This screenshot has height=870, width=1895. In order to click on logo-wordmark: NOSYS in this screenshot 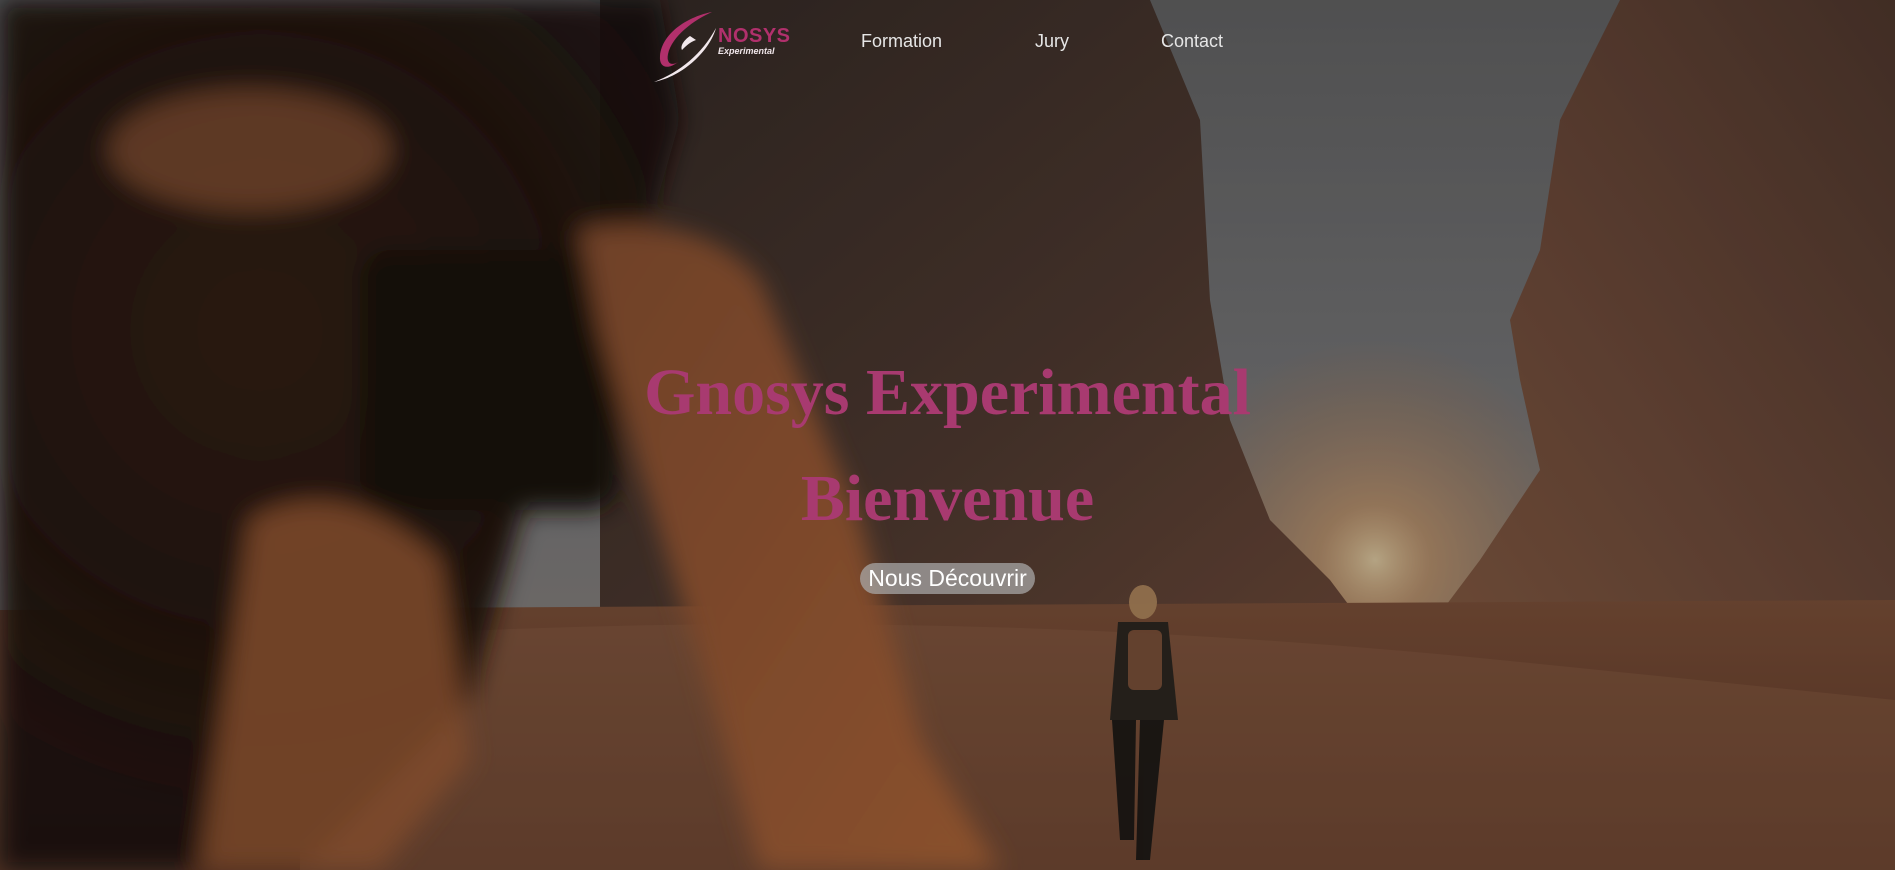, I will do `click(754, 36)`.